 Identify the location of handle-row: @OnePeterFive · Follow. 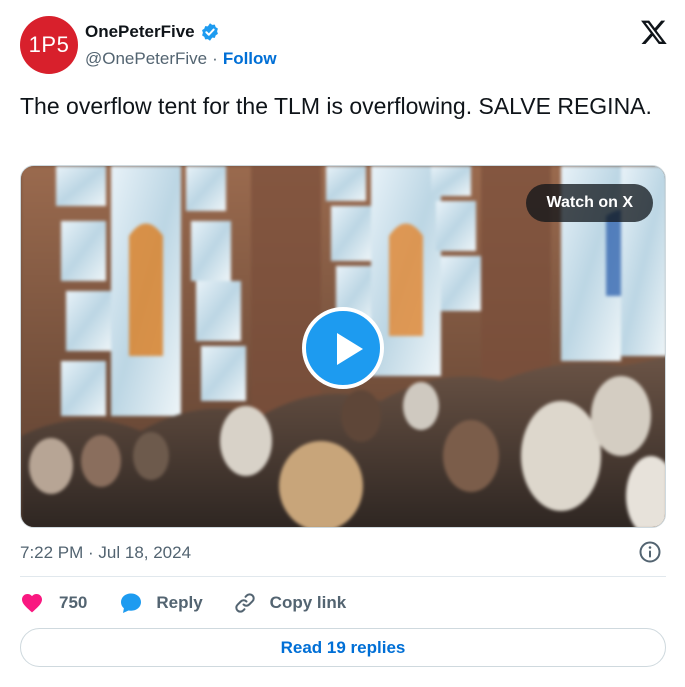
(181, 59).